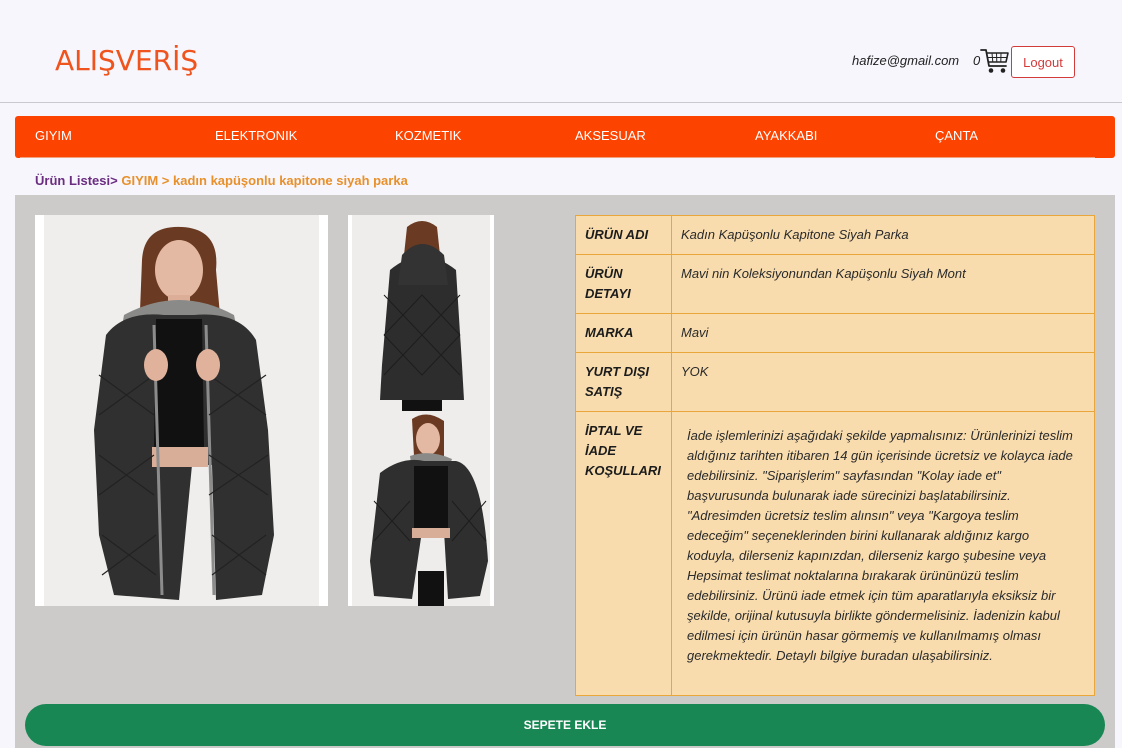 Image resolution: width=1122 pixels, height=748 pixels. Describe the element at coordinates (290, 180) in the screenshot. I see `breadcrumb-current-product: kadın kapüşonlu kapitone siyah parka` at that location.